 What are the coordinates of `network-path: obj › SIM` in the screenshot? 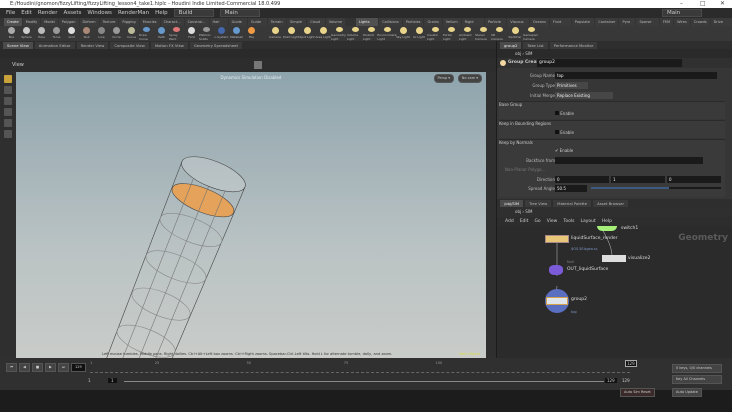 It's located at (614, 212).